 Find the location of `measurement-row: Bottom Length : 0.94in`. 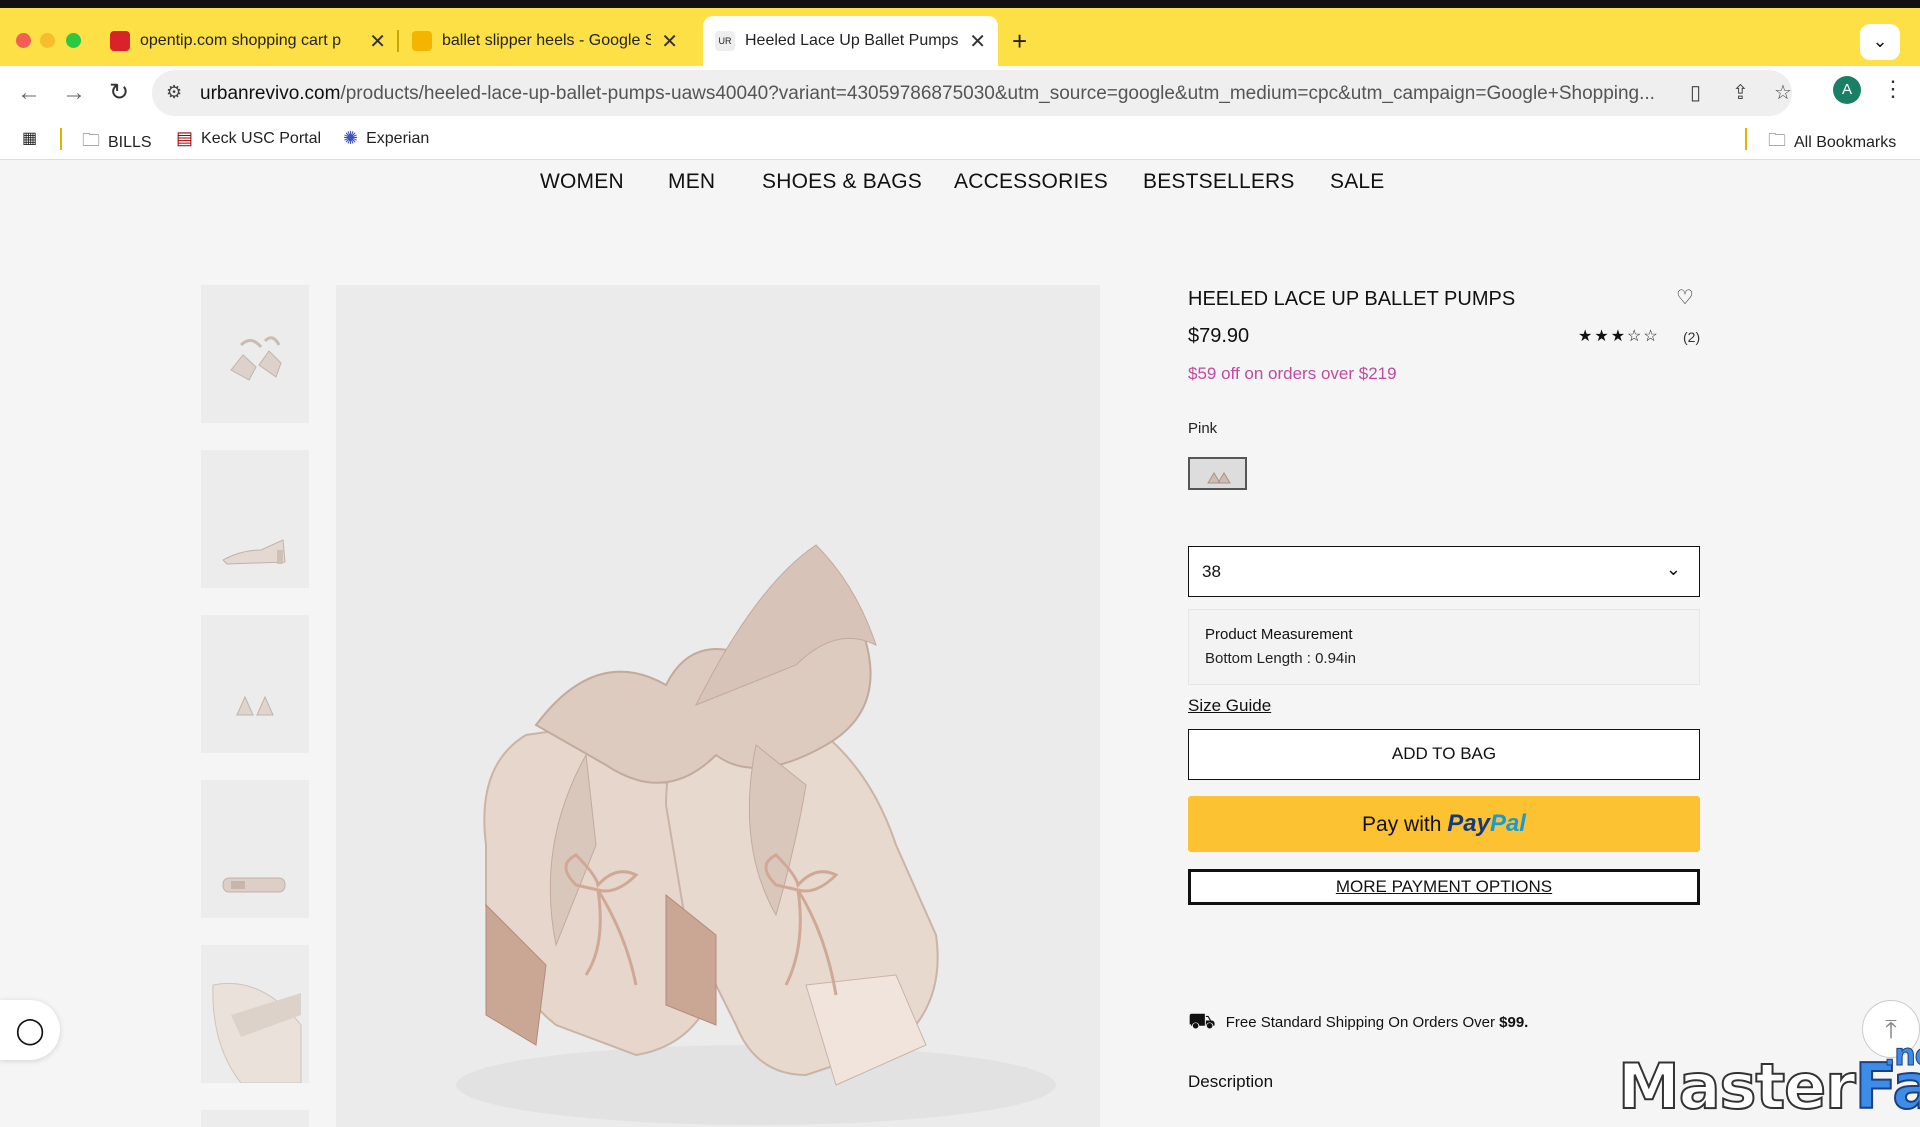

measurement-row: Bottom Length : 0.94in is located at coordinates (1280, 658).